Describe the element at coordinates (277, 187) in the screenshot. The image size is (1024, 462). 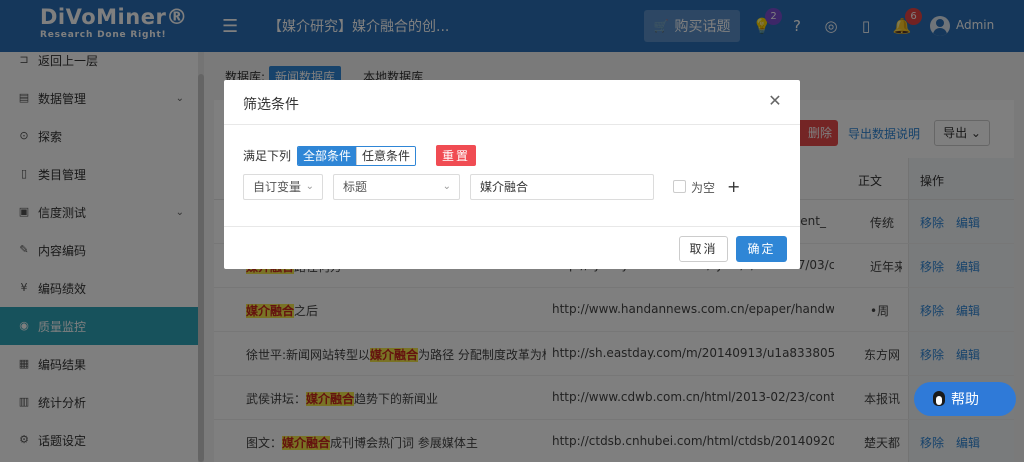
I see `variable-select-value: 自订变量` at that location.